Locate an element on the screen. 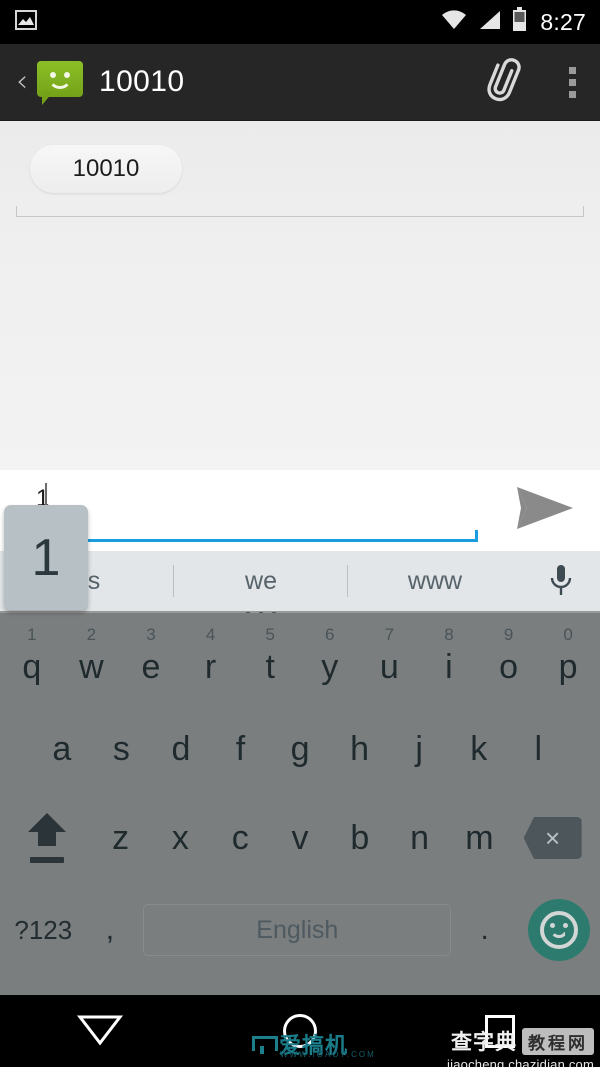 This screenshot has height=1067, width=600. key-label: c is located at coordinates (240, 837).